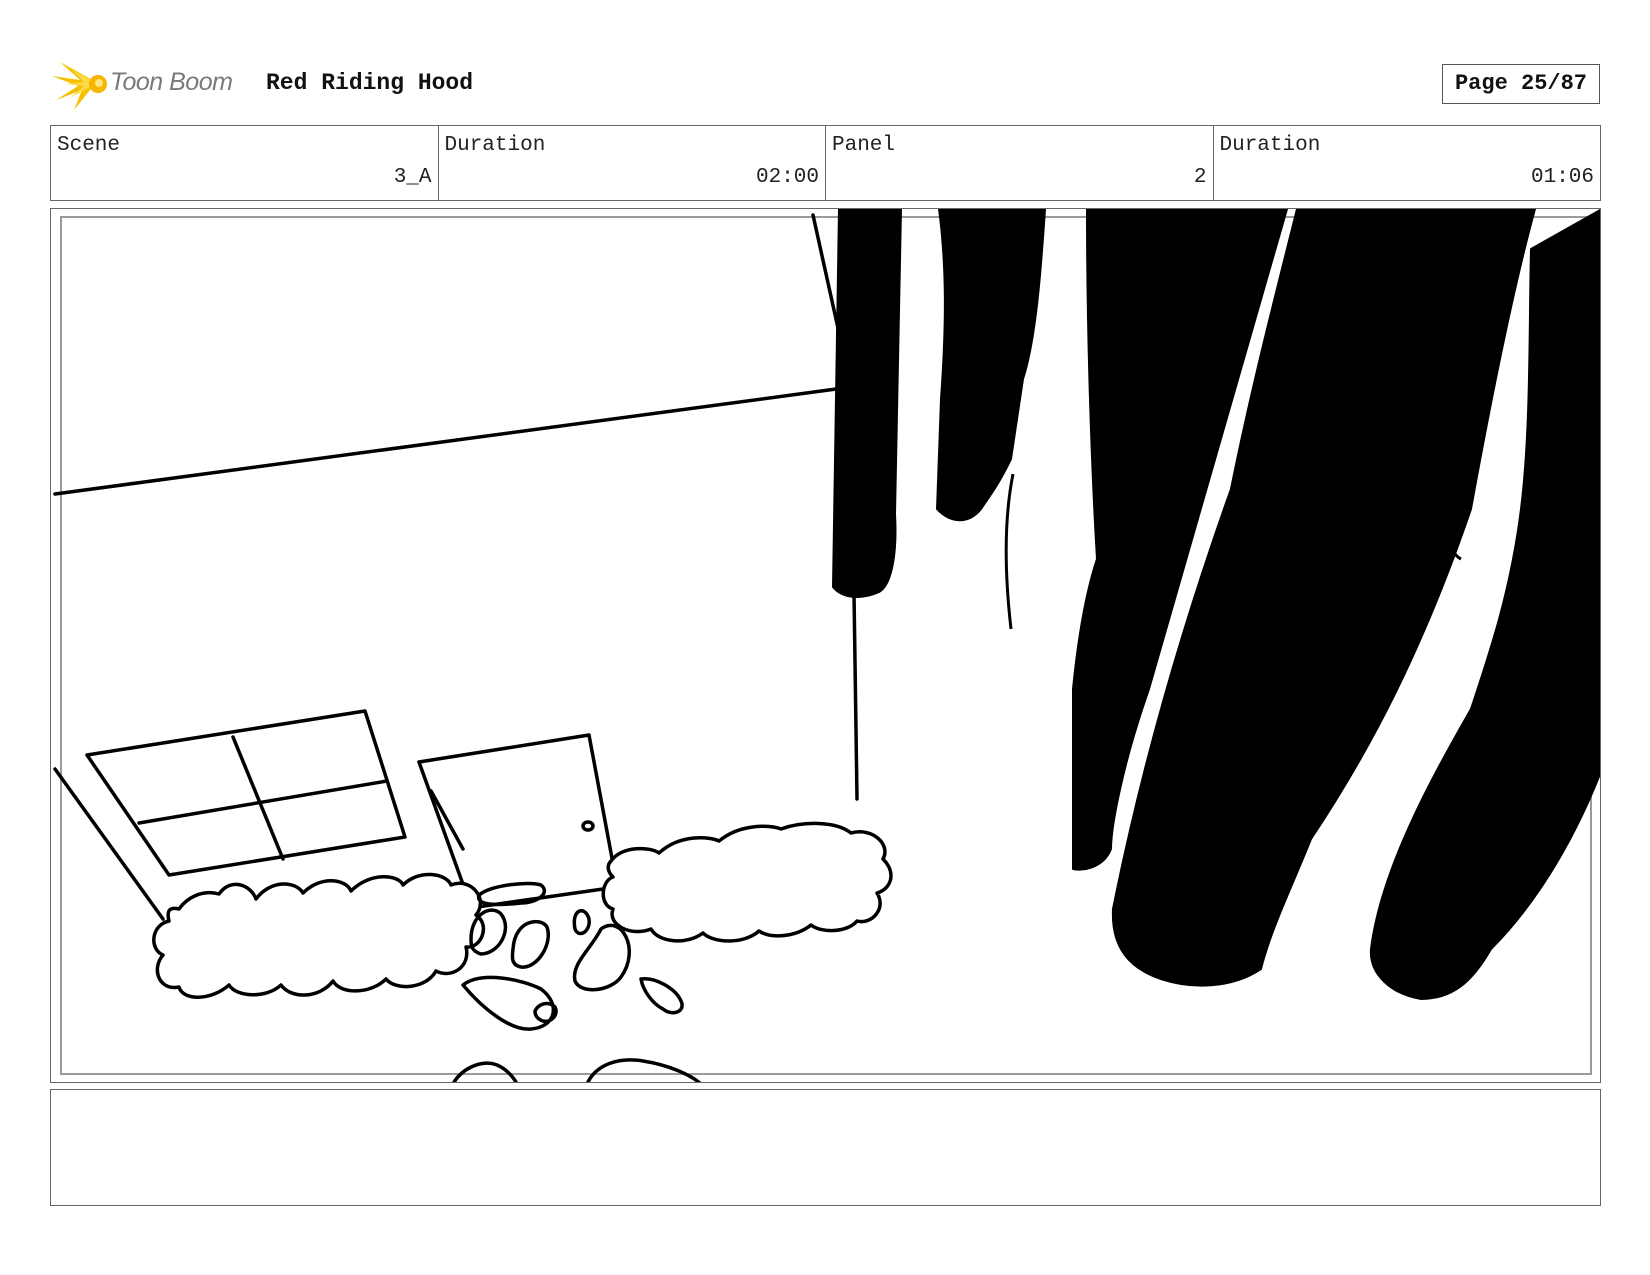 The image size is (1650, 1275). I want to click on panel-duration-value: 01:06, so click(1562, 177).